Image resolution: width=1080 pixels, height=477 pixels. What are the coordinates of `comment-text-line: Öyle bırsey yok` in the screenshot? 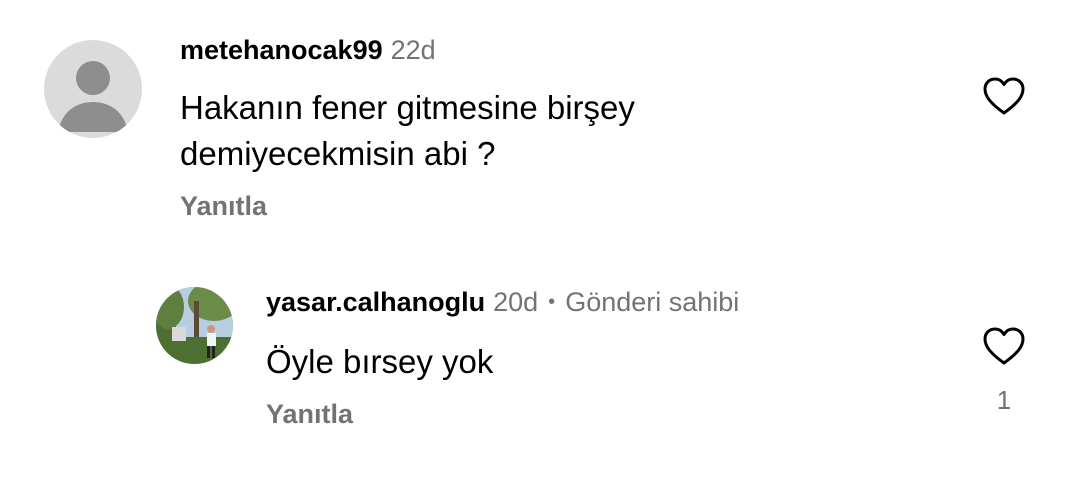 It's located at (380, 361).